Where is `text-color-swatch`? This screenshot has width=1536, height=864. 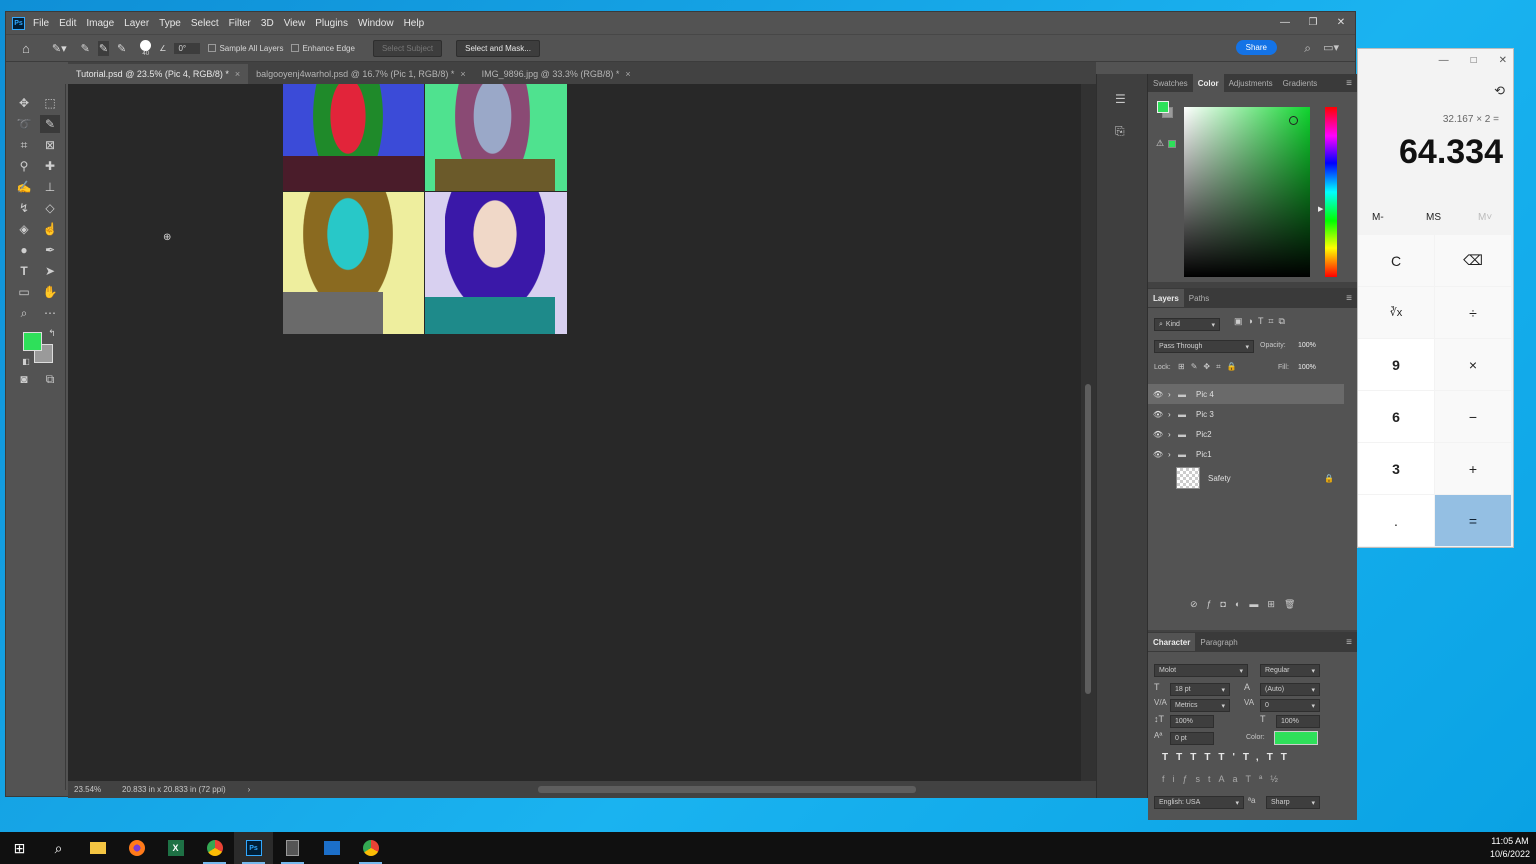
text-color-swatch is located at coordinates (1296, 738).